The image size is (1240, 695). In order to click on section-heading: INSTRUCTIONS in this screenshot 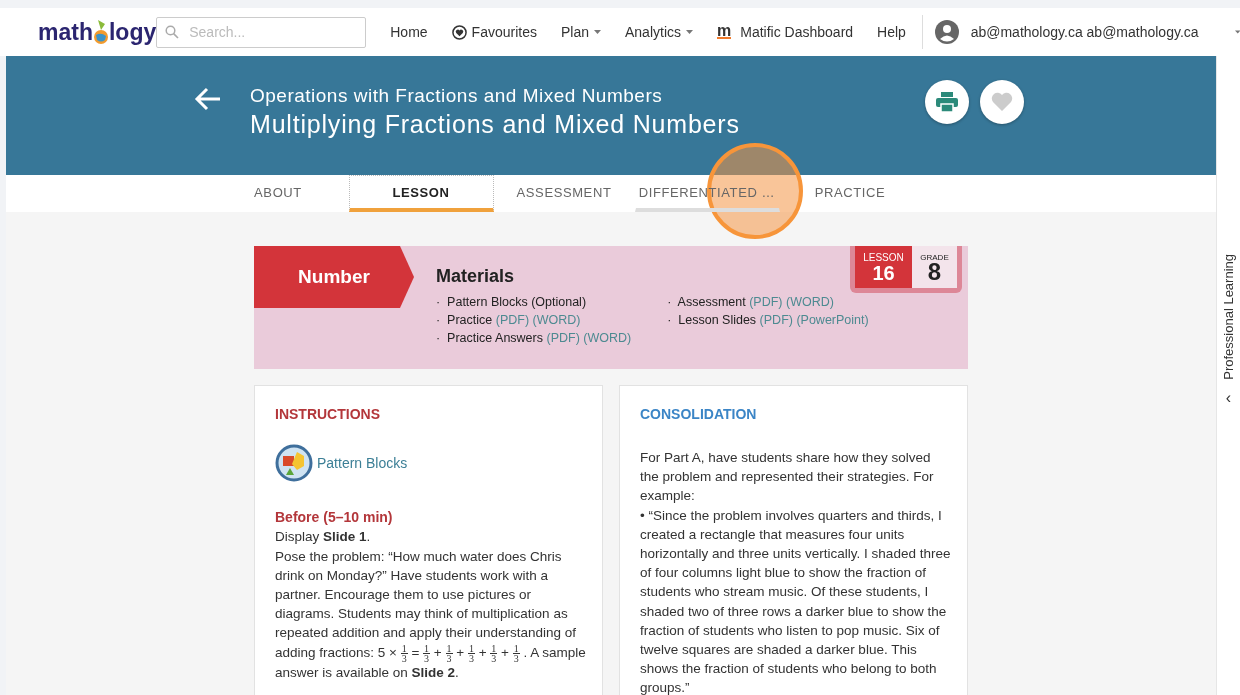, I will do `click(328, 414)`.